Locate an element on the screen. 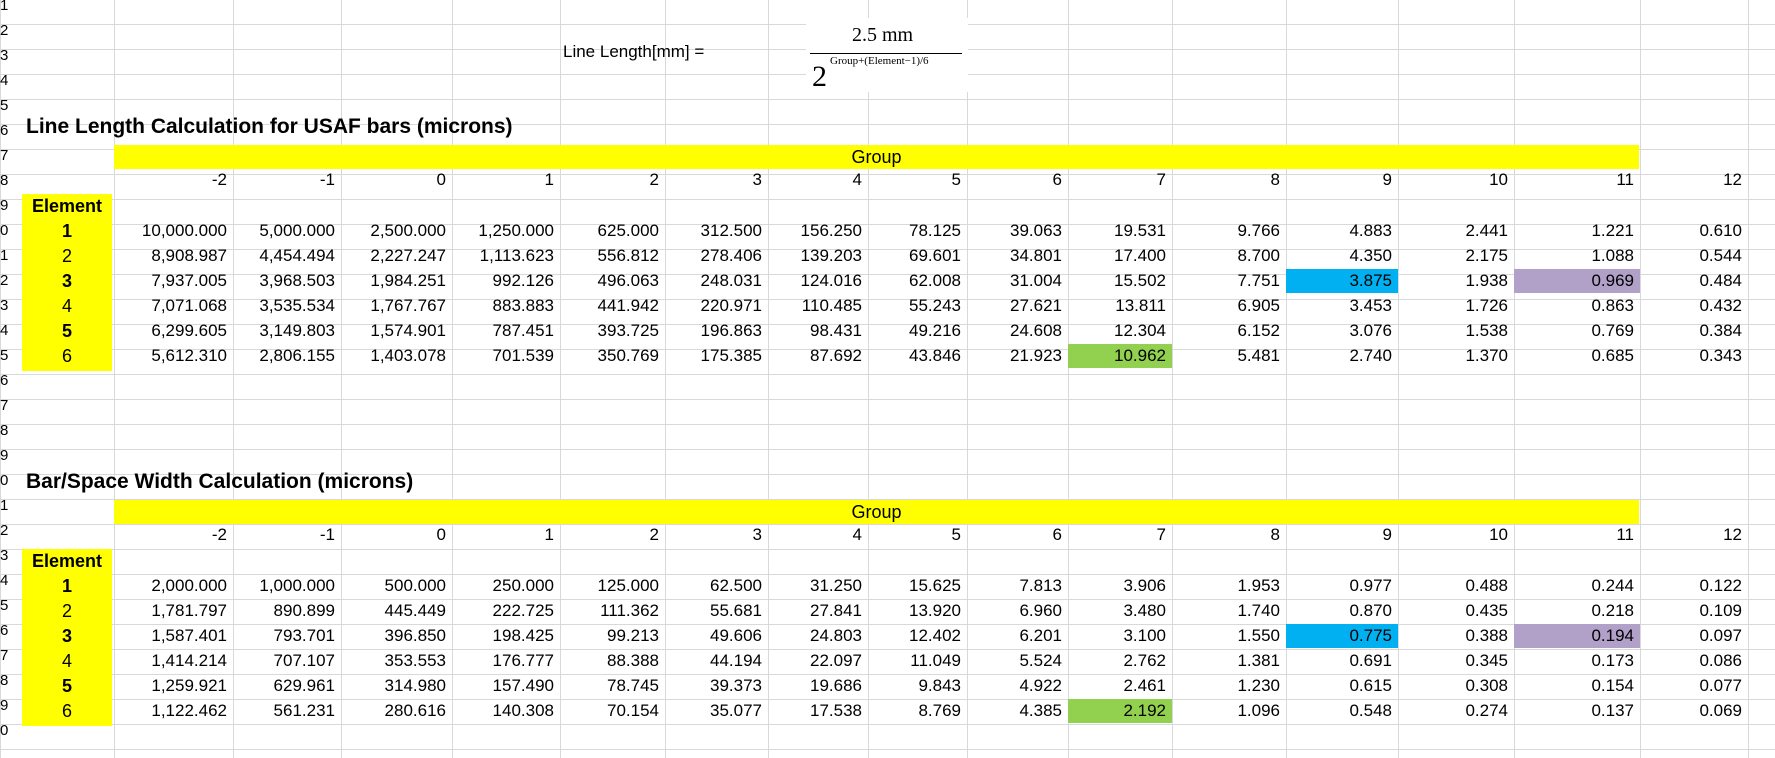  table-cell: 43.846 is located at coordinates (917, 356).